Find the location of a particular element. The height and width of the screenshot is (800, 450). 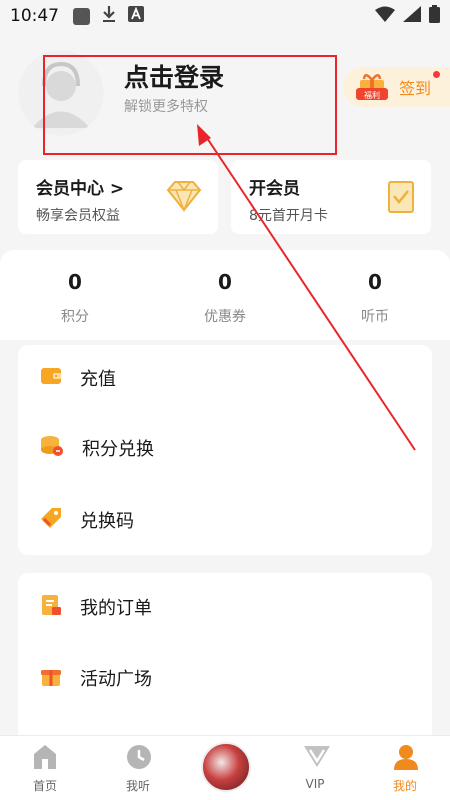

checkin-label: 签到 is located at coordinates (415, 88).